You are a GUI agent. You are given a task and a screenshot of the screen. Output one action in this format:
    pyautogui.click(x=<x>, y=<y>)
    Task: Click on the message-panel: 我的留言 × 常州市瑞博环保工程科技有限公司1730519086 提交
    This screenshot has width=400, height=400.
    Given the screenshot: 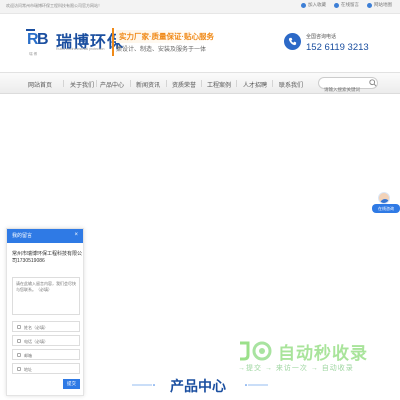 What is the action you would take?
    pyautogui.click(x=45, y=312)
    